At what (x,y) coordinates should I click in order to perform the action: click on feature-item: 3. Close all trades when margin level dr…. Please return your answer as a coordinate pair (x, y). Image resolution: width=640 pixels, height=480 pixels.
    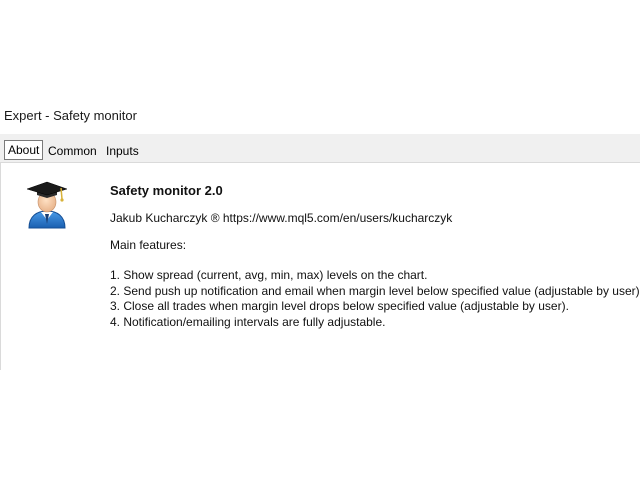
    Looking at the image, I should click on (339, 306).